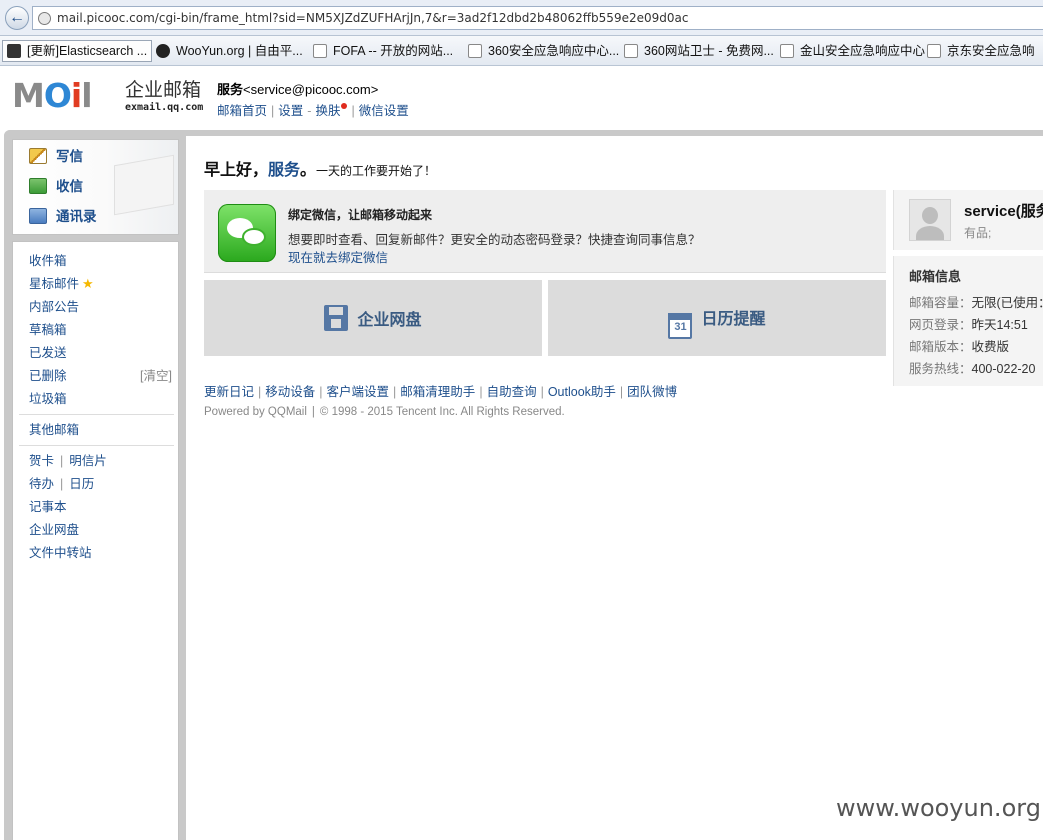 The width and height of the screenshot is (1043, 840). What do you see at coordinates (164, 107) in the screenshot?
I see `logo-domain: exmail.qq.com` at bounding box center [164, 107].